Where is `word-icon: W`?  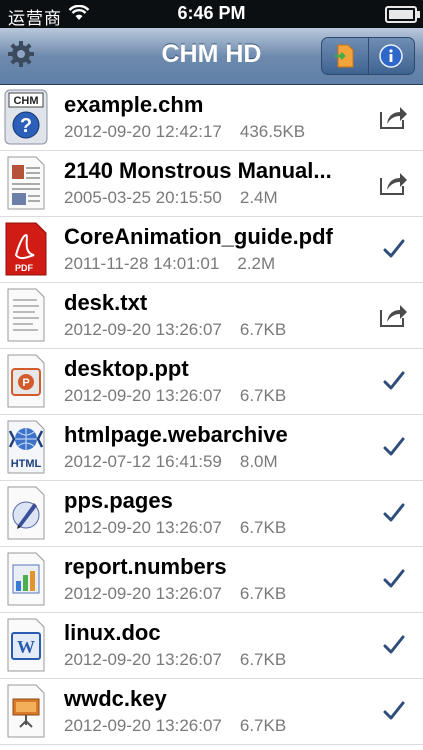
word-icon: W is located at coordinates (26, 645).